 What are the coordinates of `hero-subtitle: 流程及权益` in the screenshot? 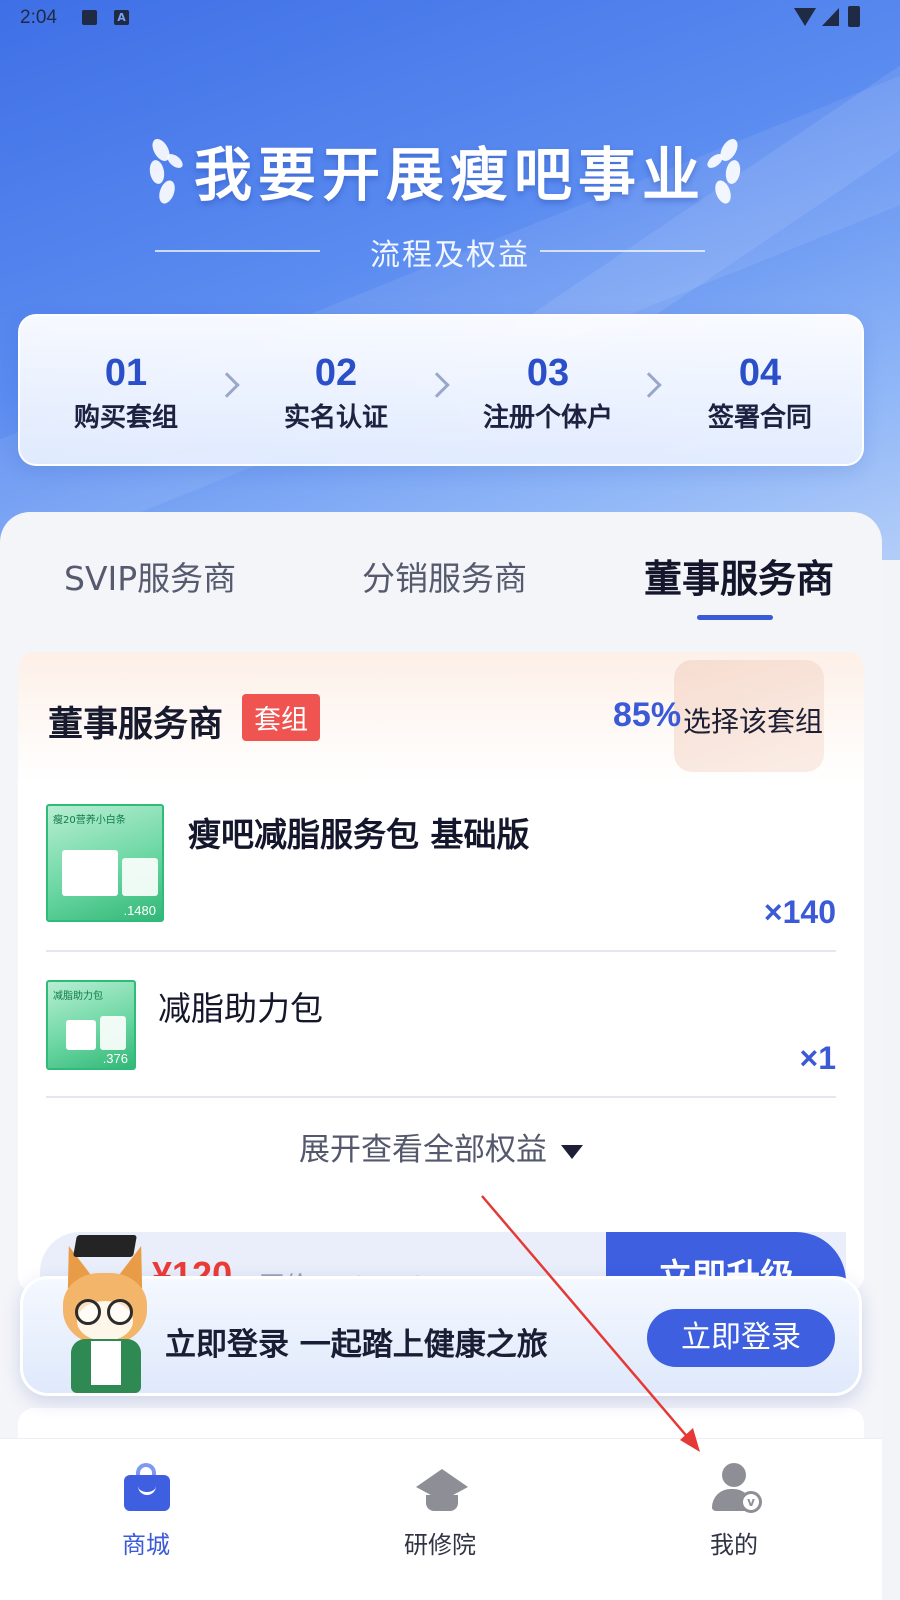 It's located at (450, 255).